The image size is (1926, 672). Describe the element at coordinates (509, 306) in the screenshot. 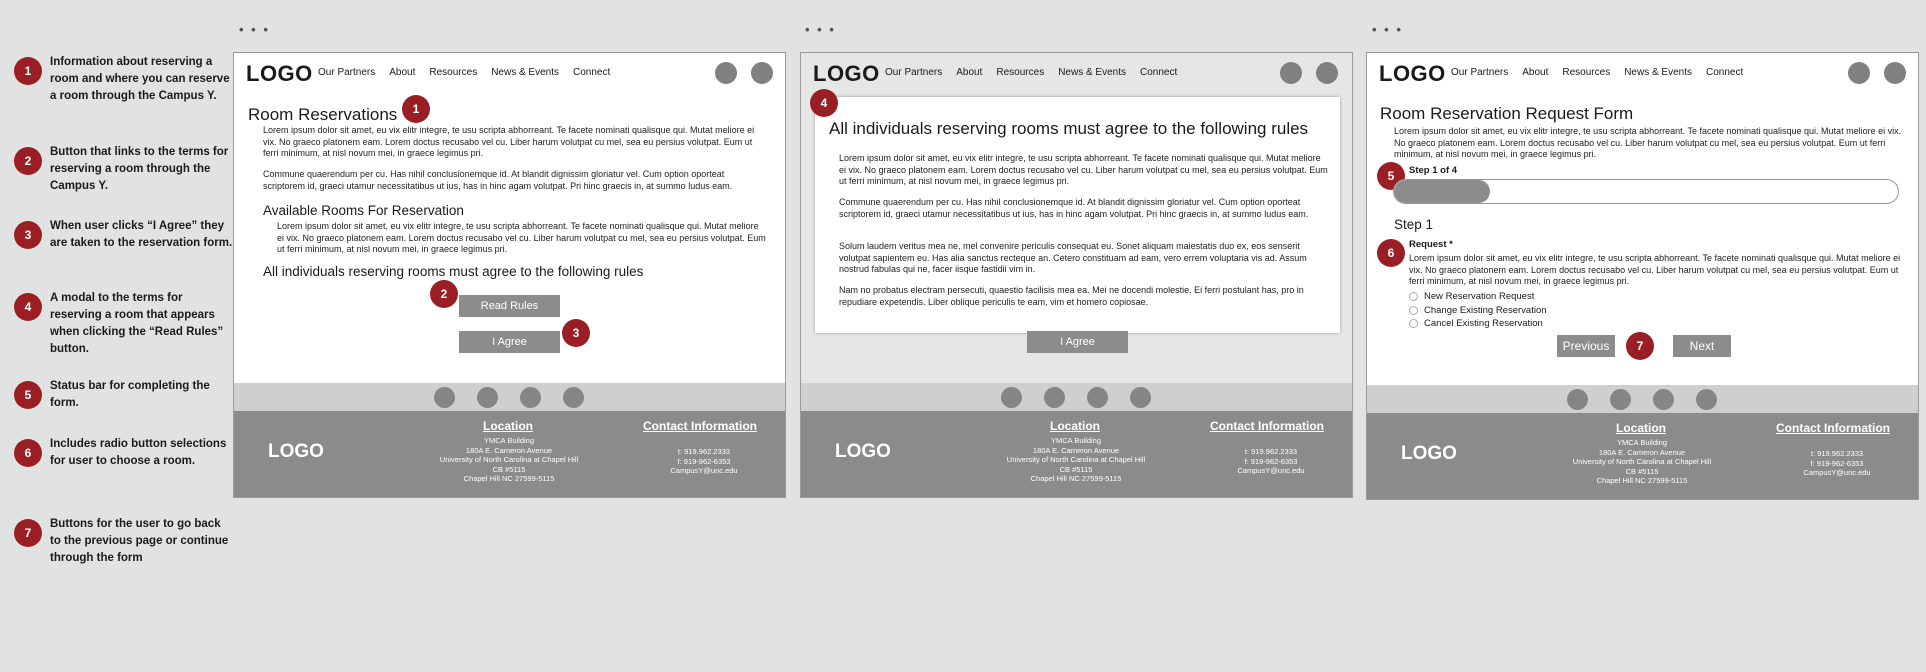

I see `read-rules-button: Read Rules` at that location.